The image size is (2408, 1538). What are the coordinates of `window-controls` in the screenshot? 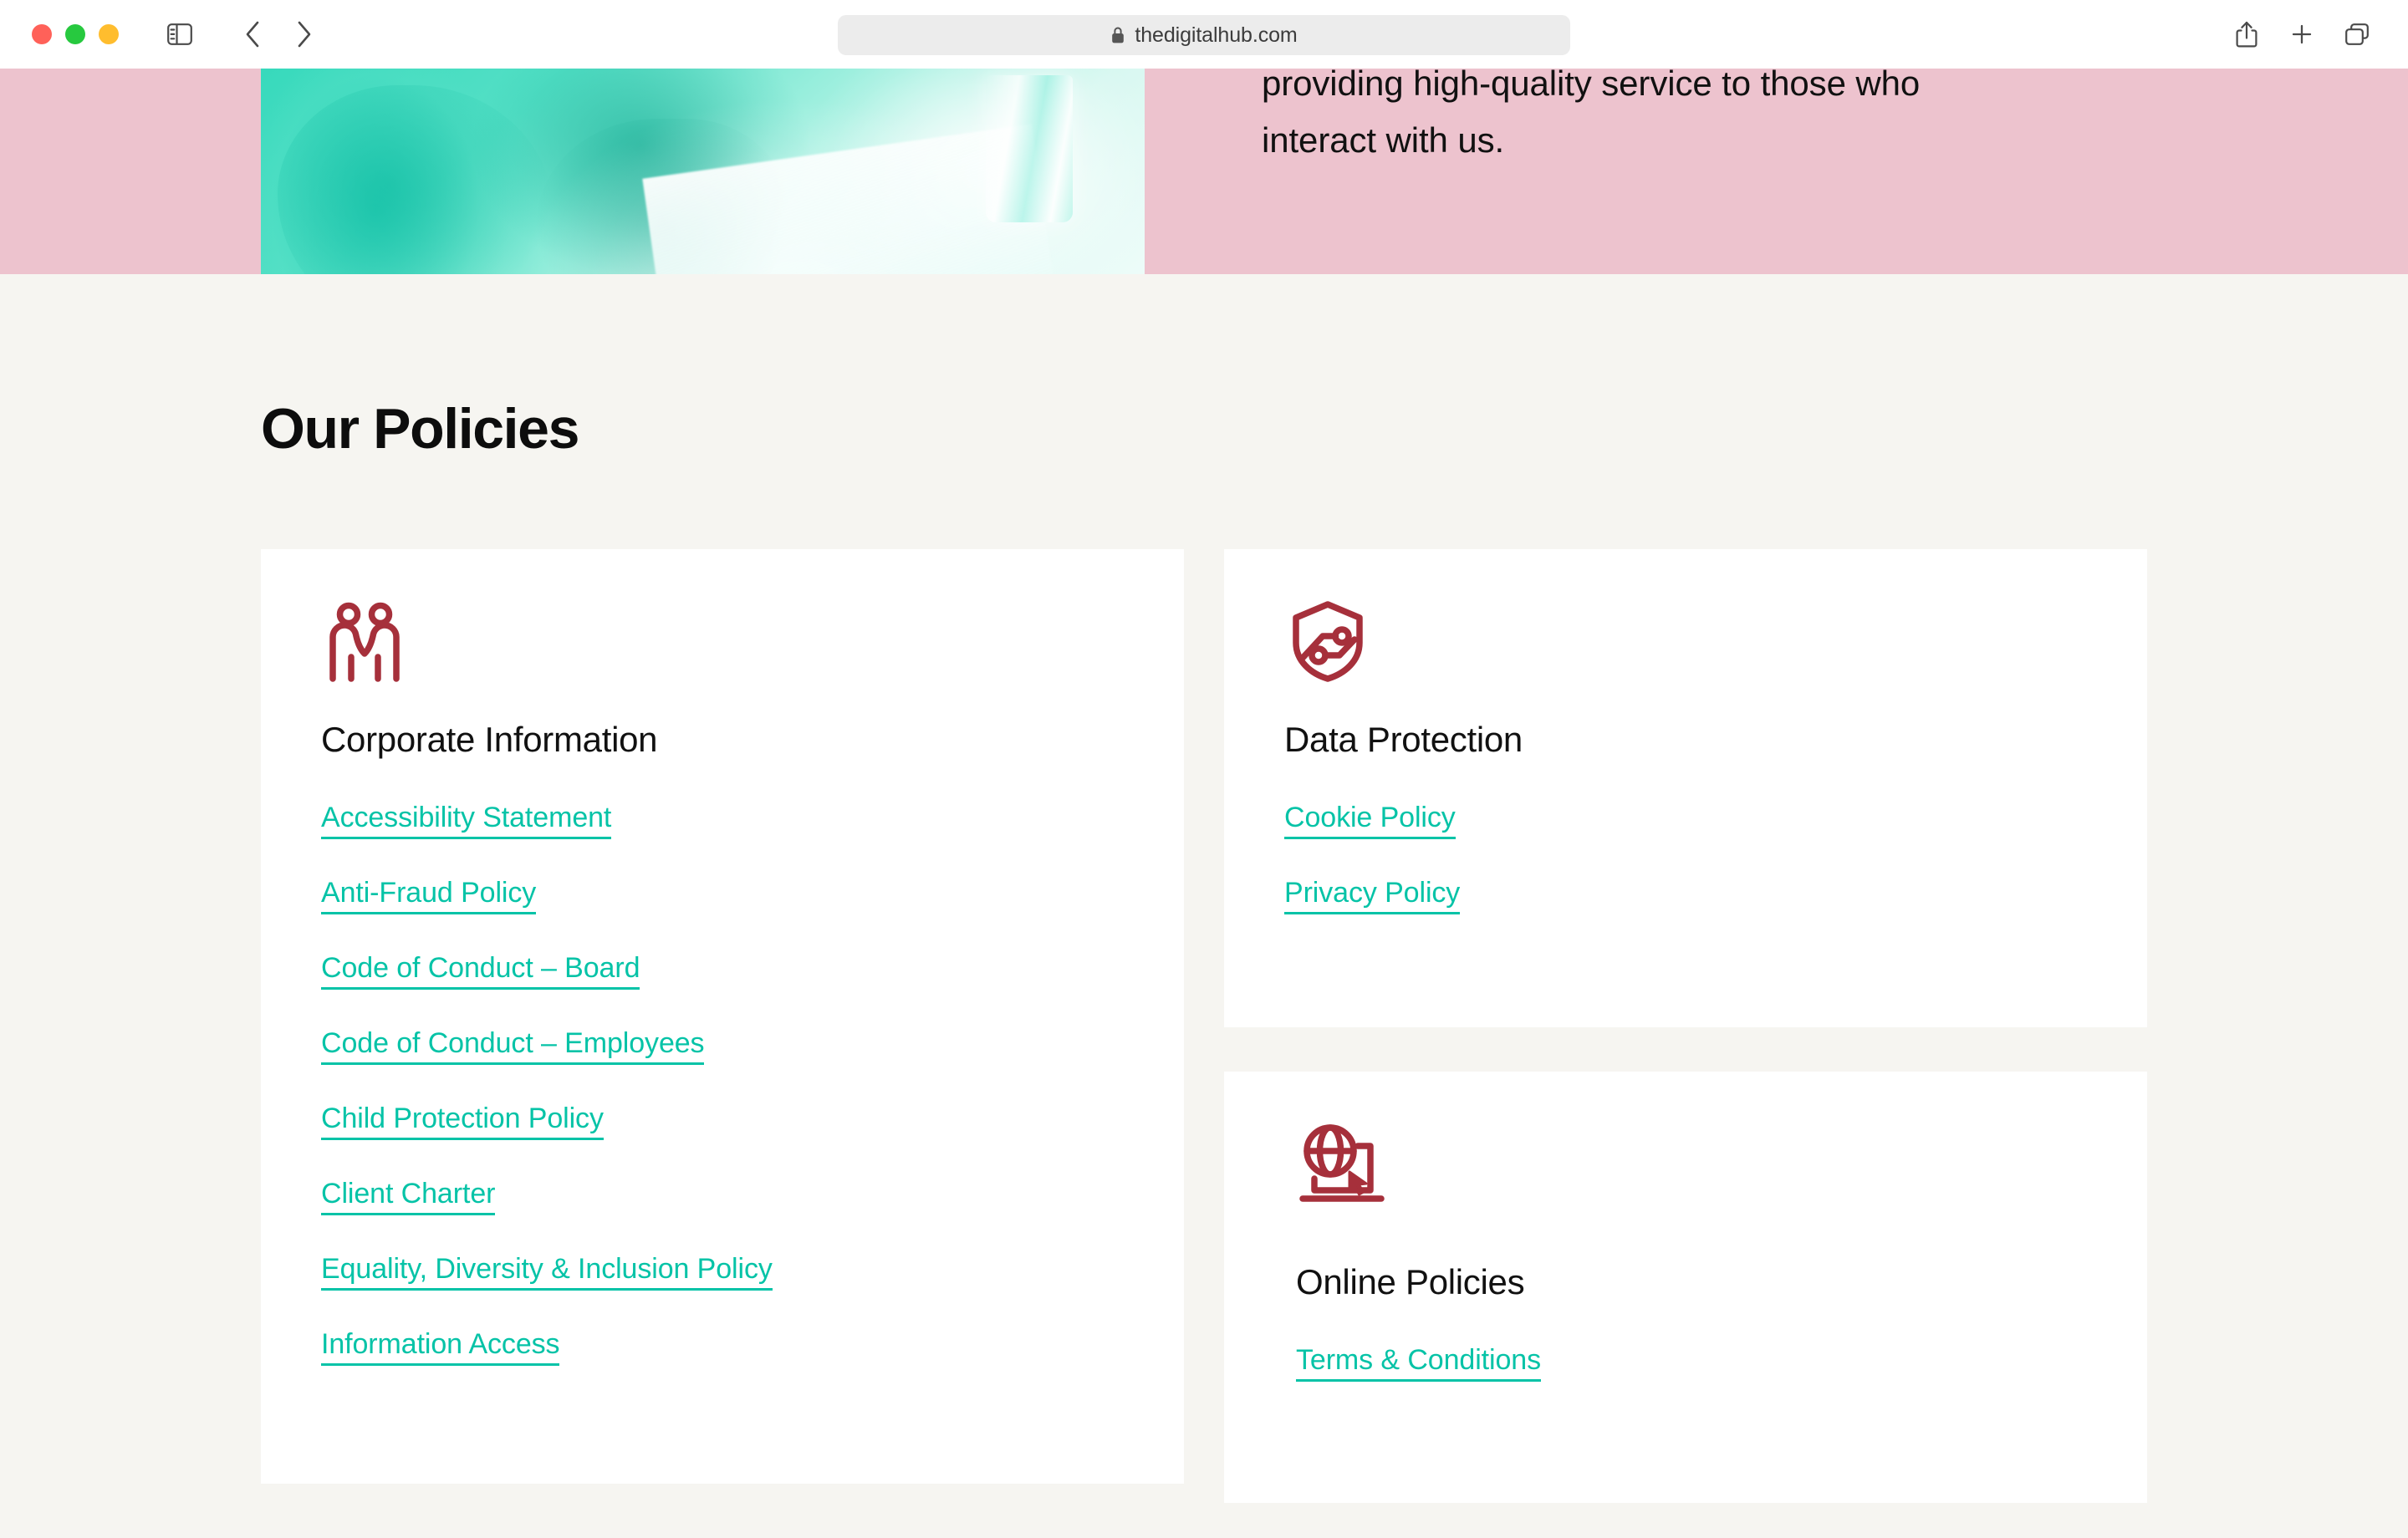 It's located at (75, 34).